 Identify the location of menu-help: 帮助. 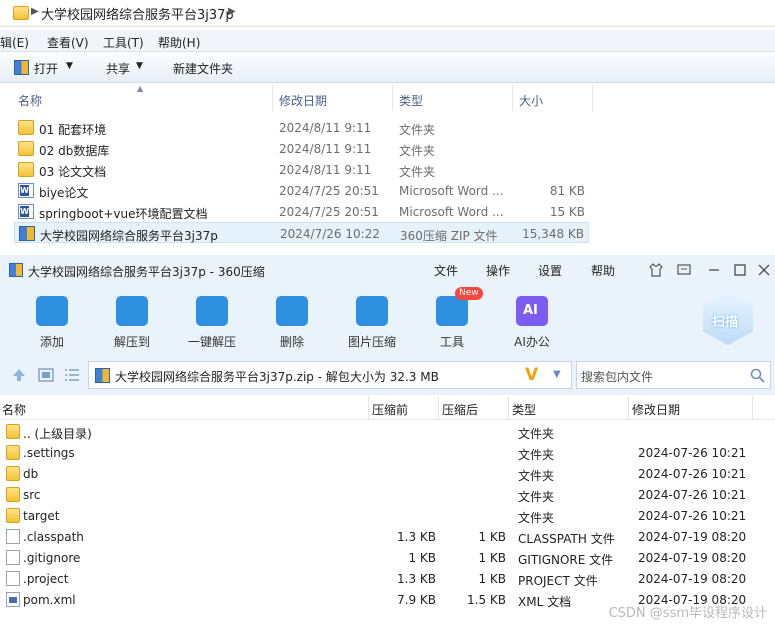
(603, 270).